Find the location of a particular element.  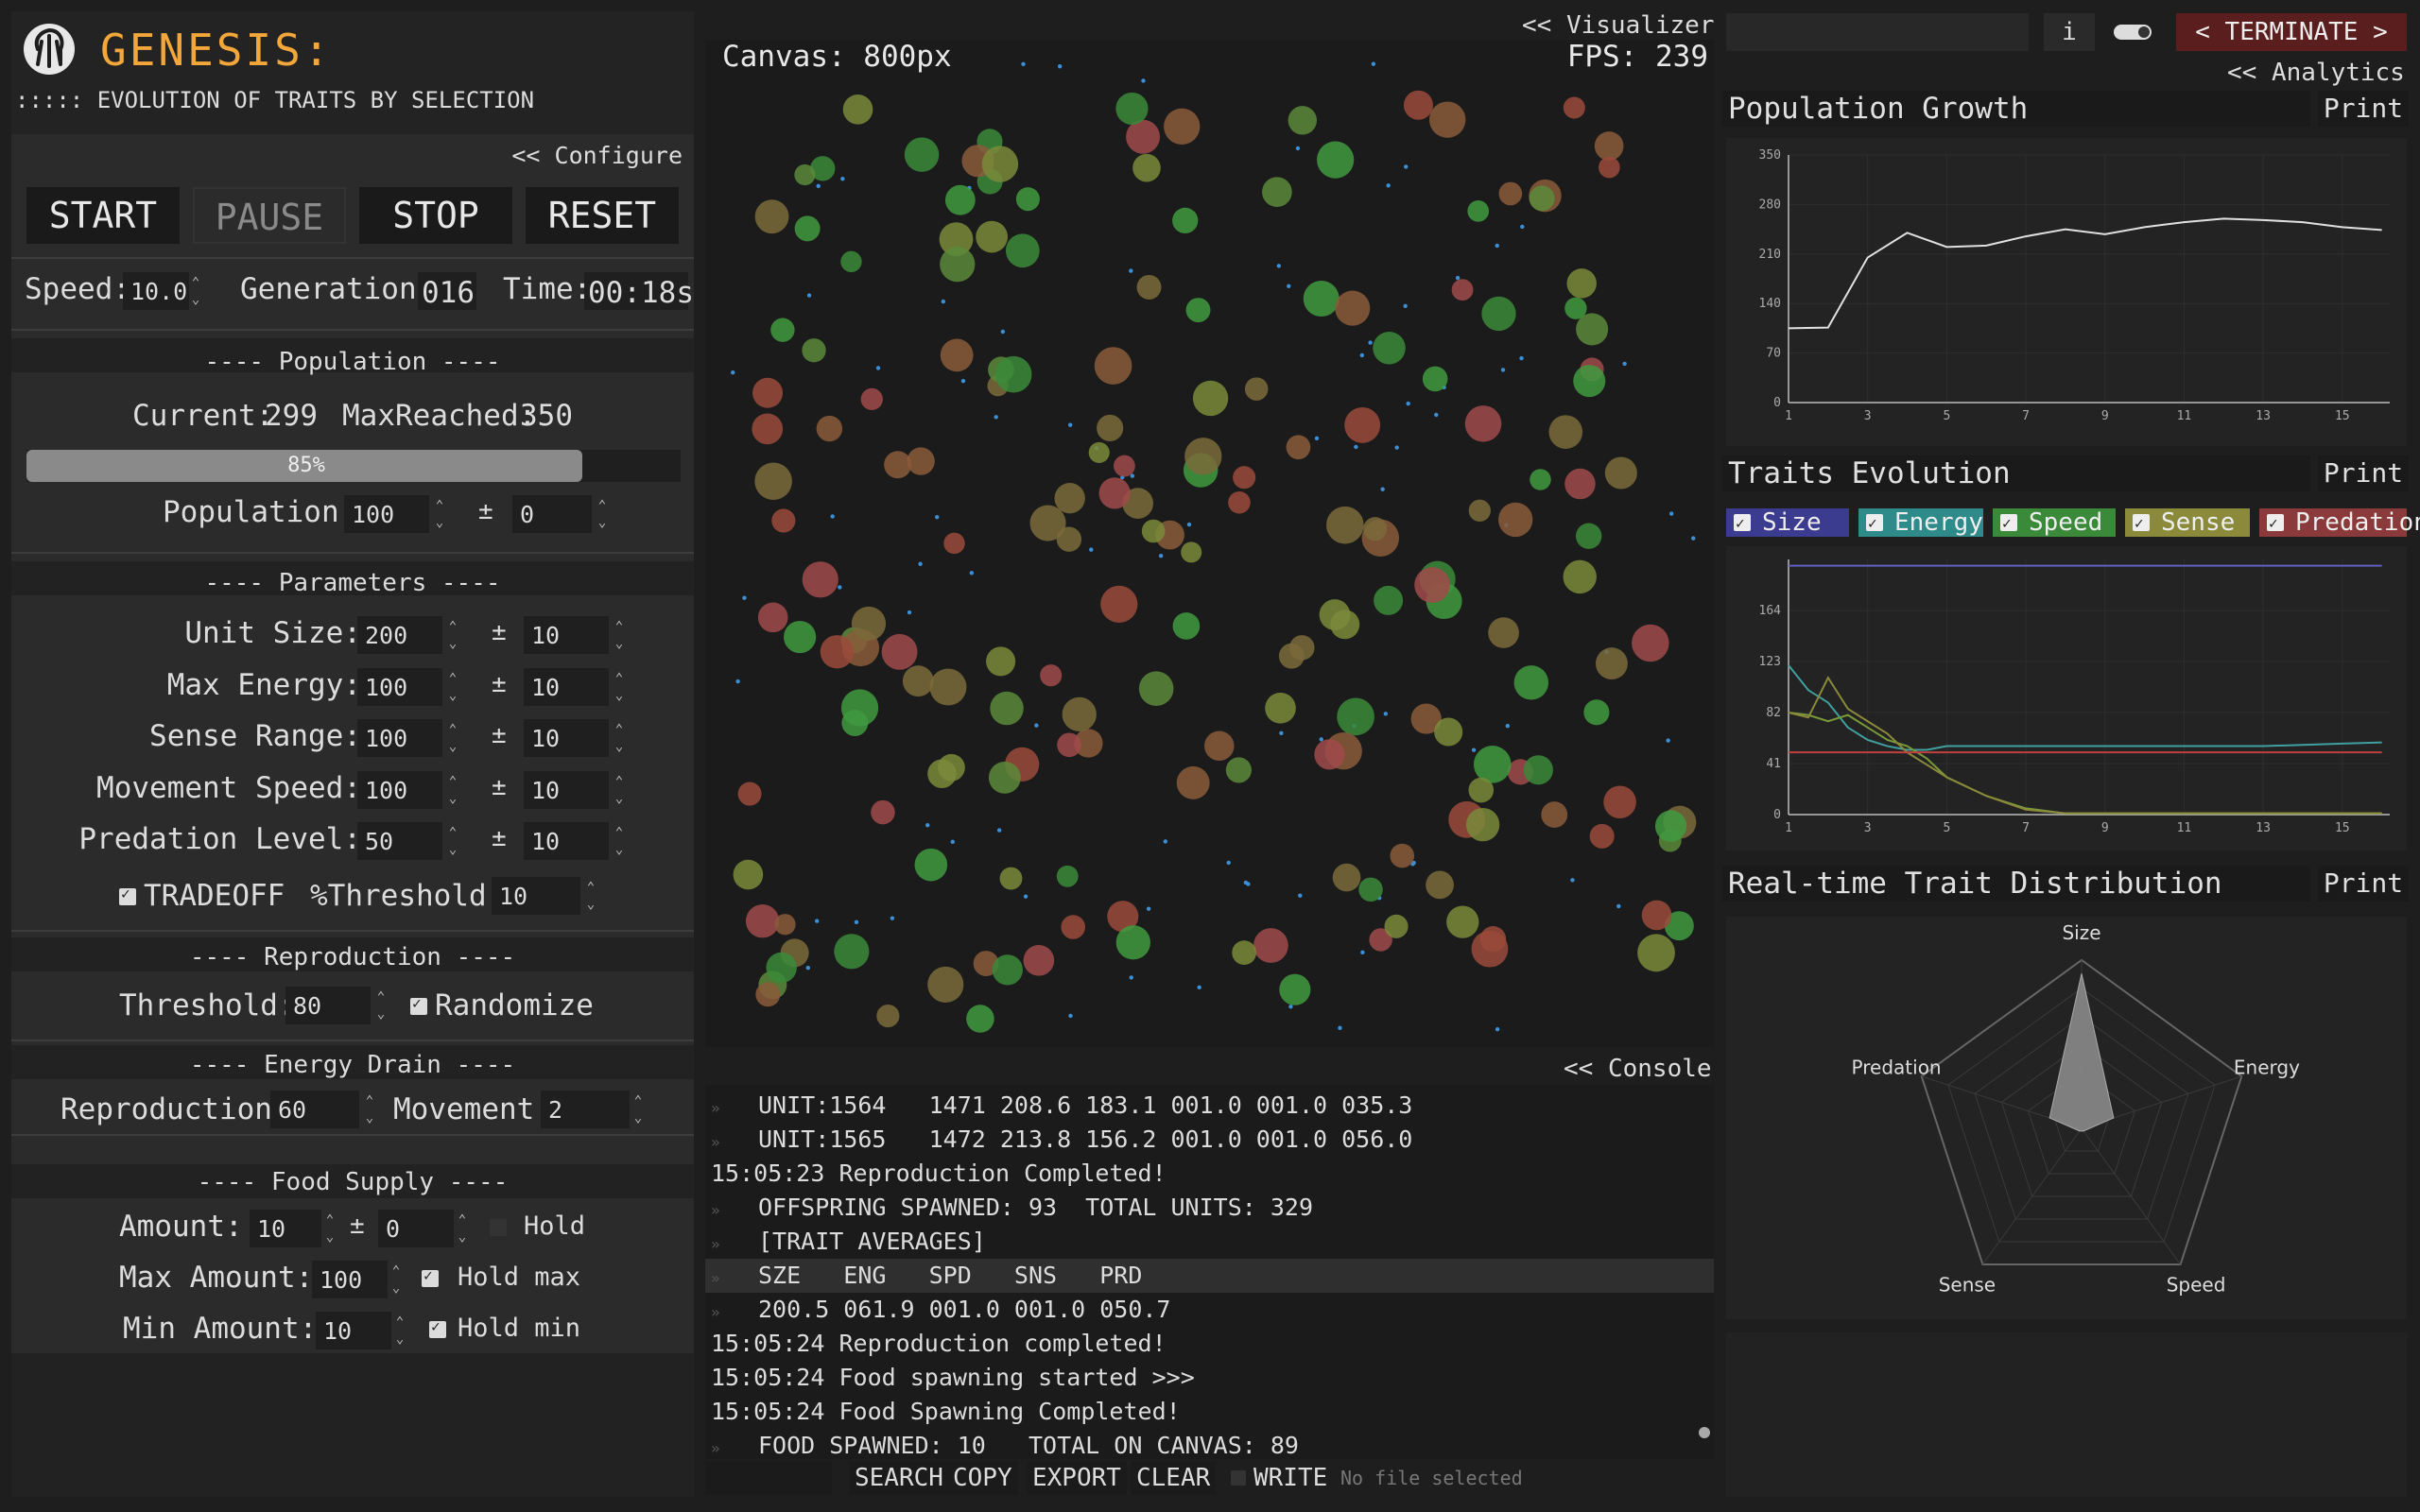

hold-checkbox is located at coordinates (498, 1227).